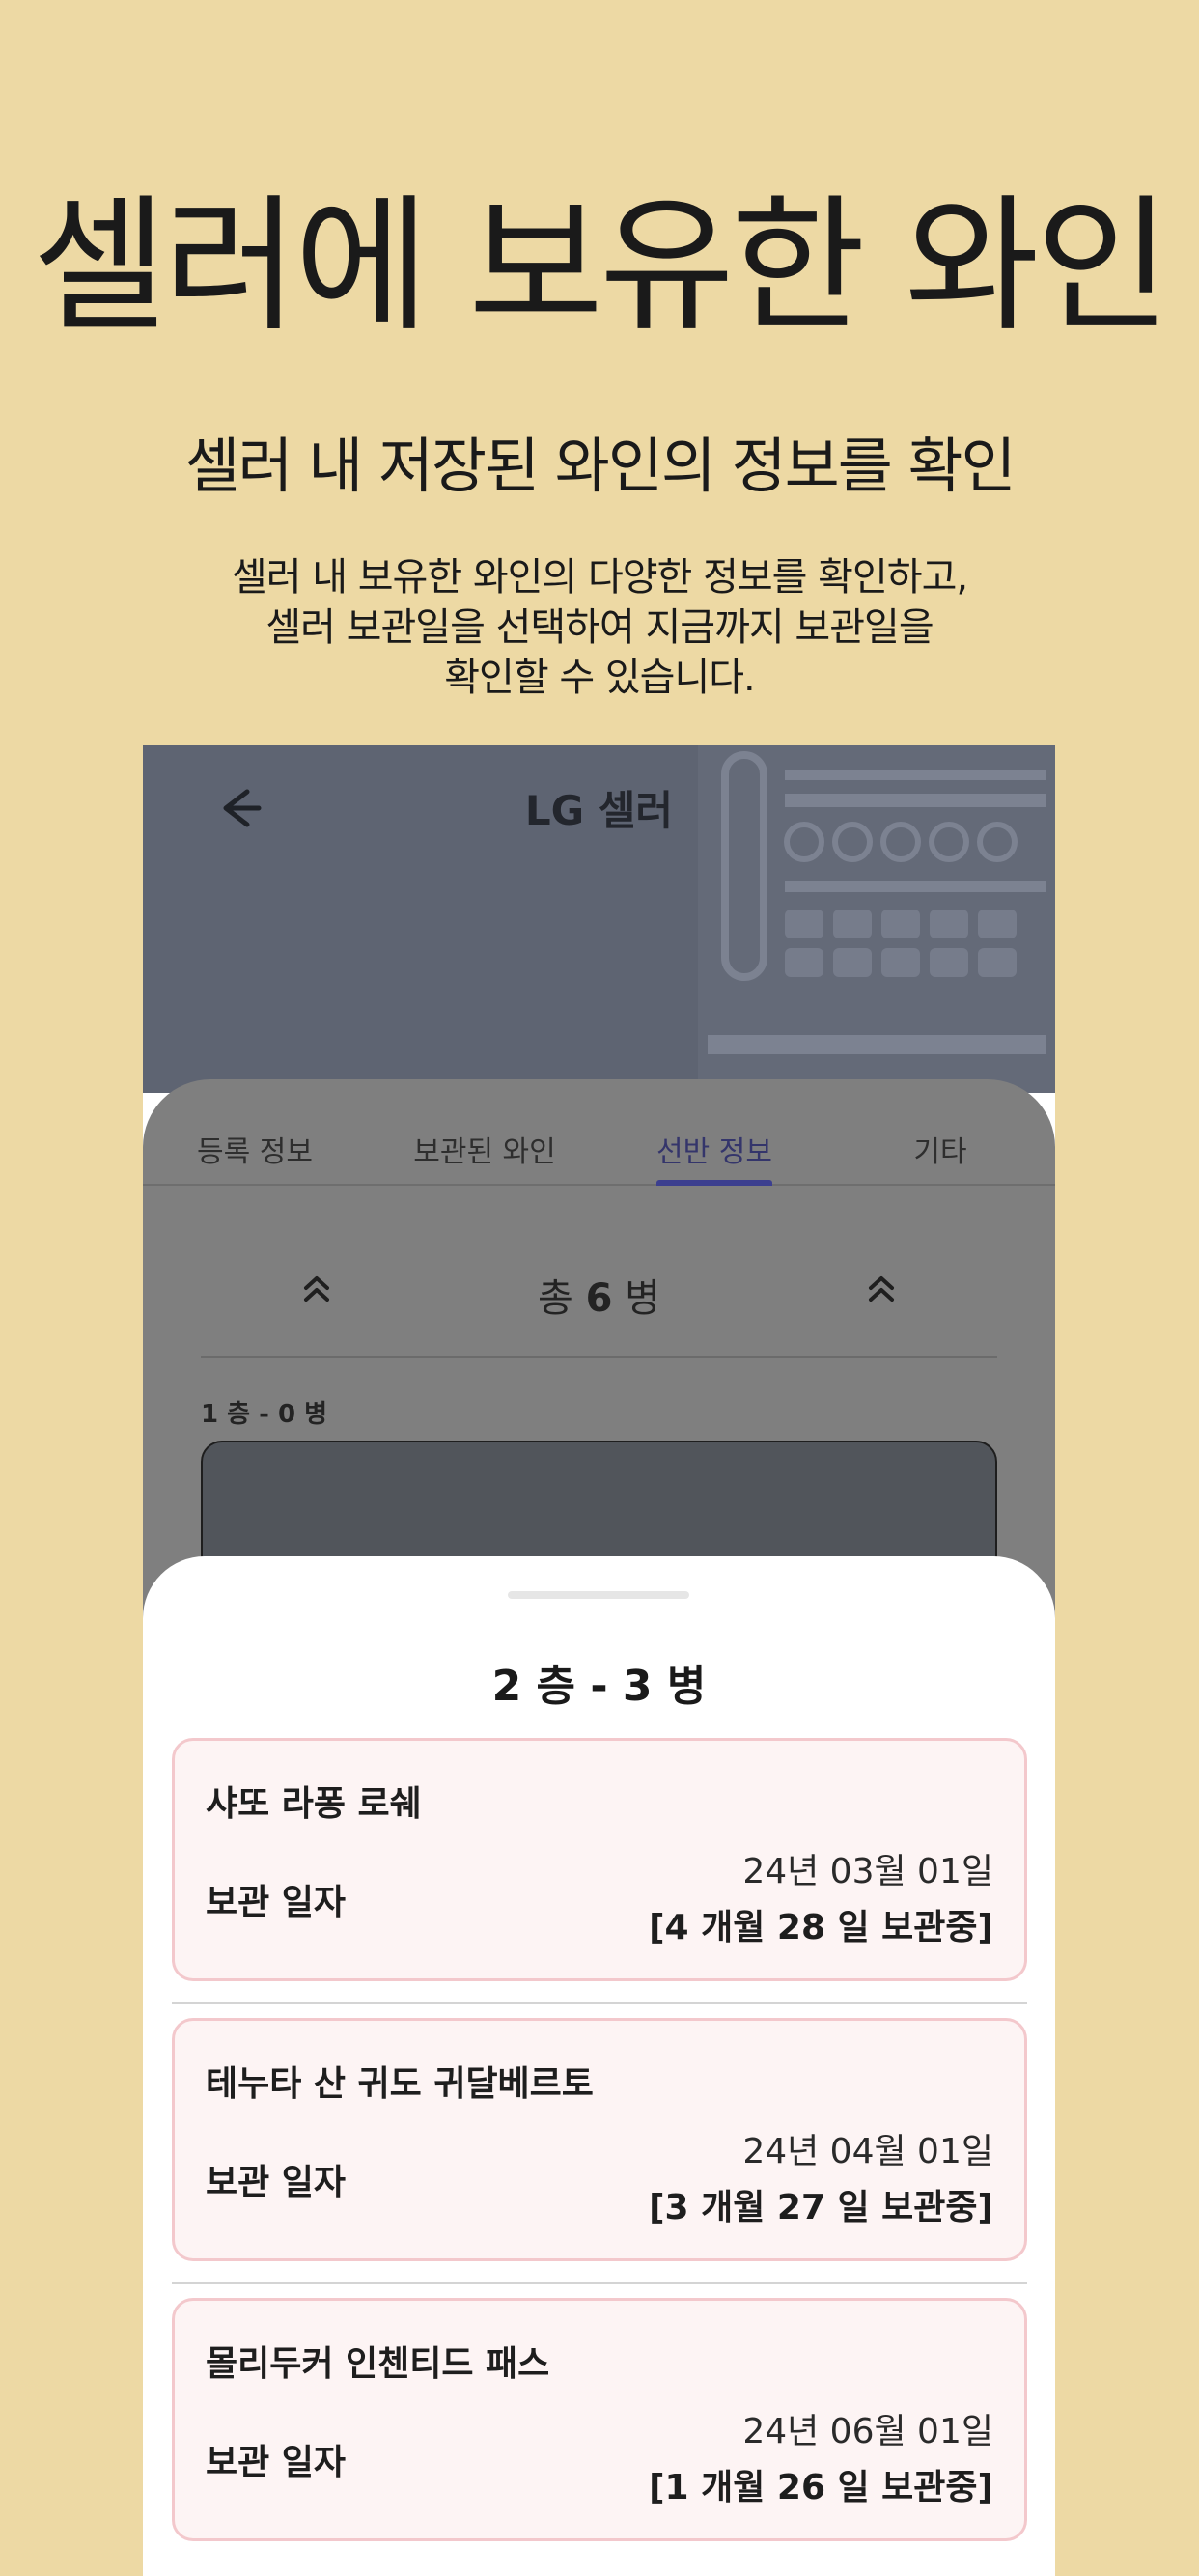 The image size is (1199, 2576). What do you see at coordinates (867, 2151) in the screenshot?
I see `storage-date: 24년 04월 01일` at bounding box center [867, 2151].